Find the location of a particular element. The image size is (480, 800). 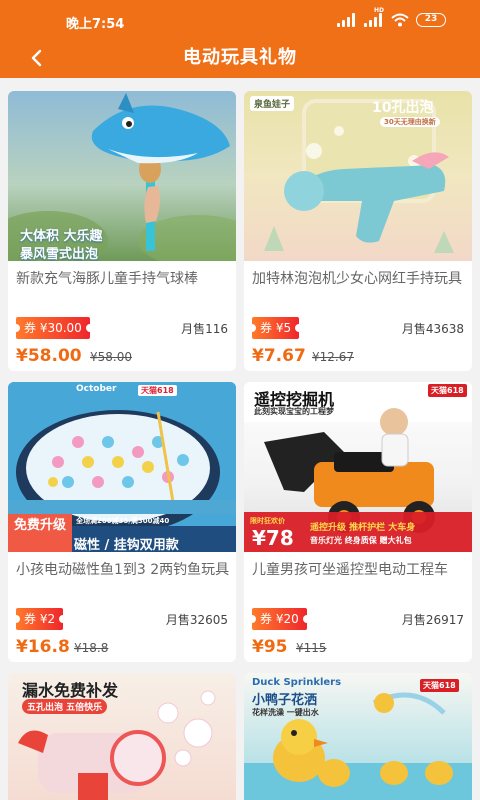

product-image: 泉鱼娃子 10孔出泡 30天无理由换新 is located at coordinates (358, 176).